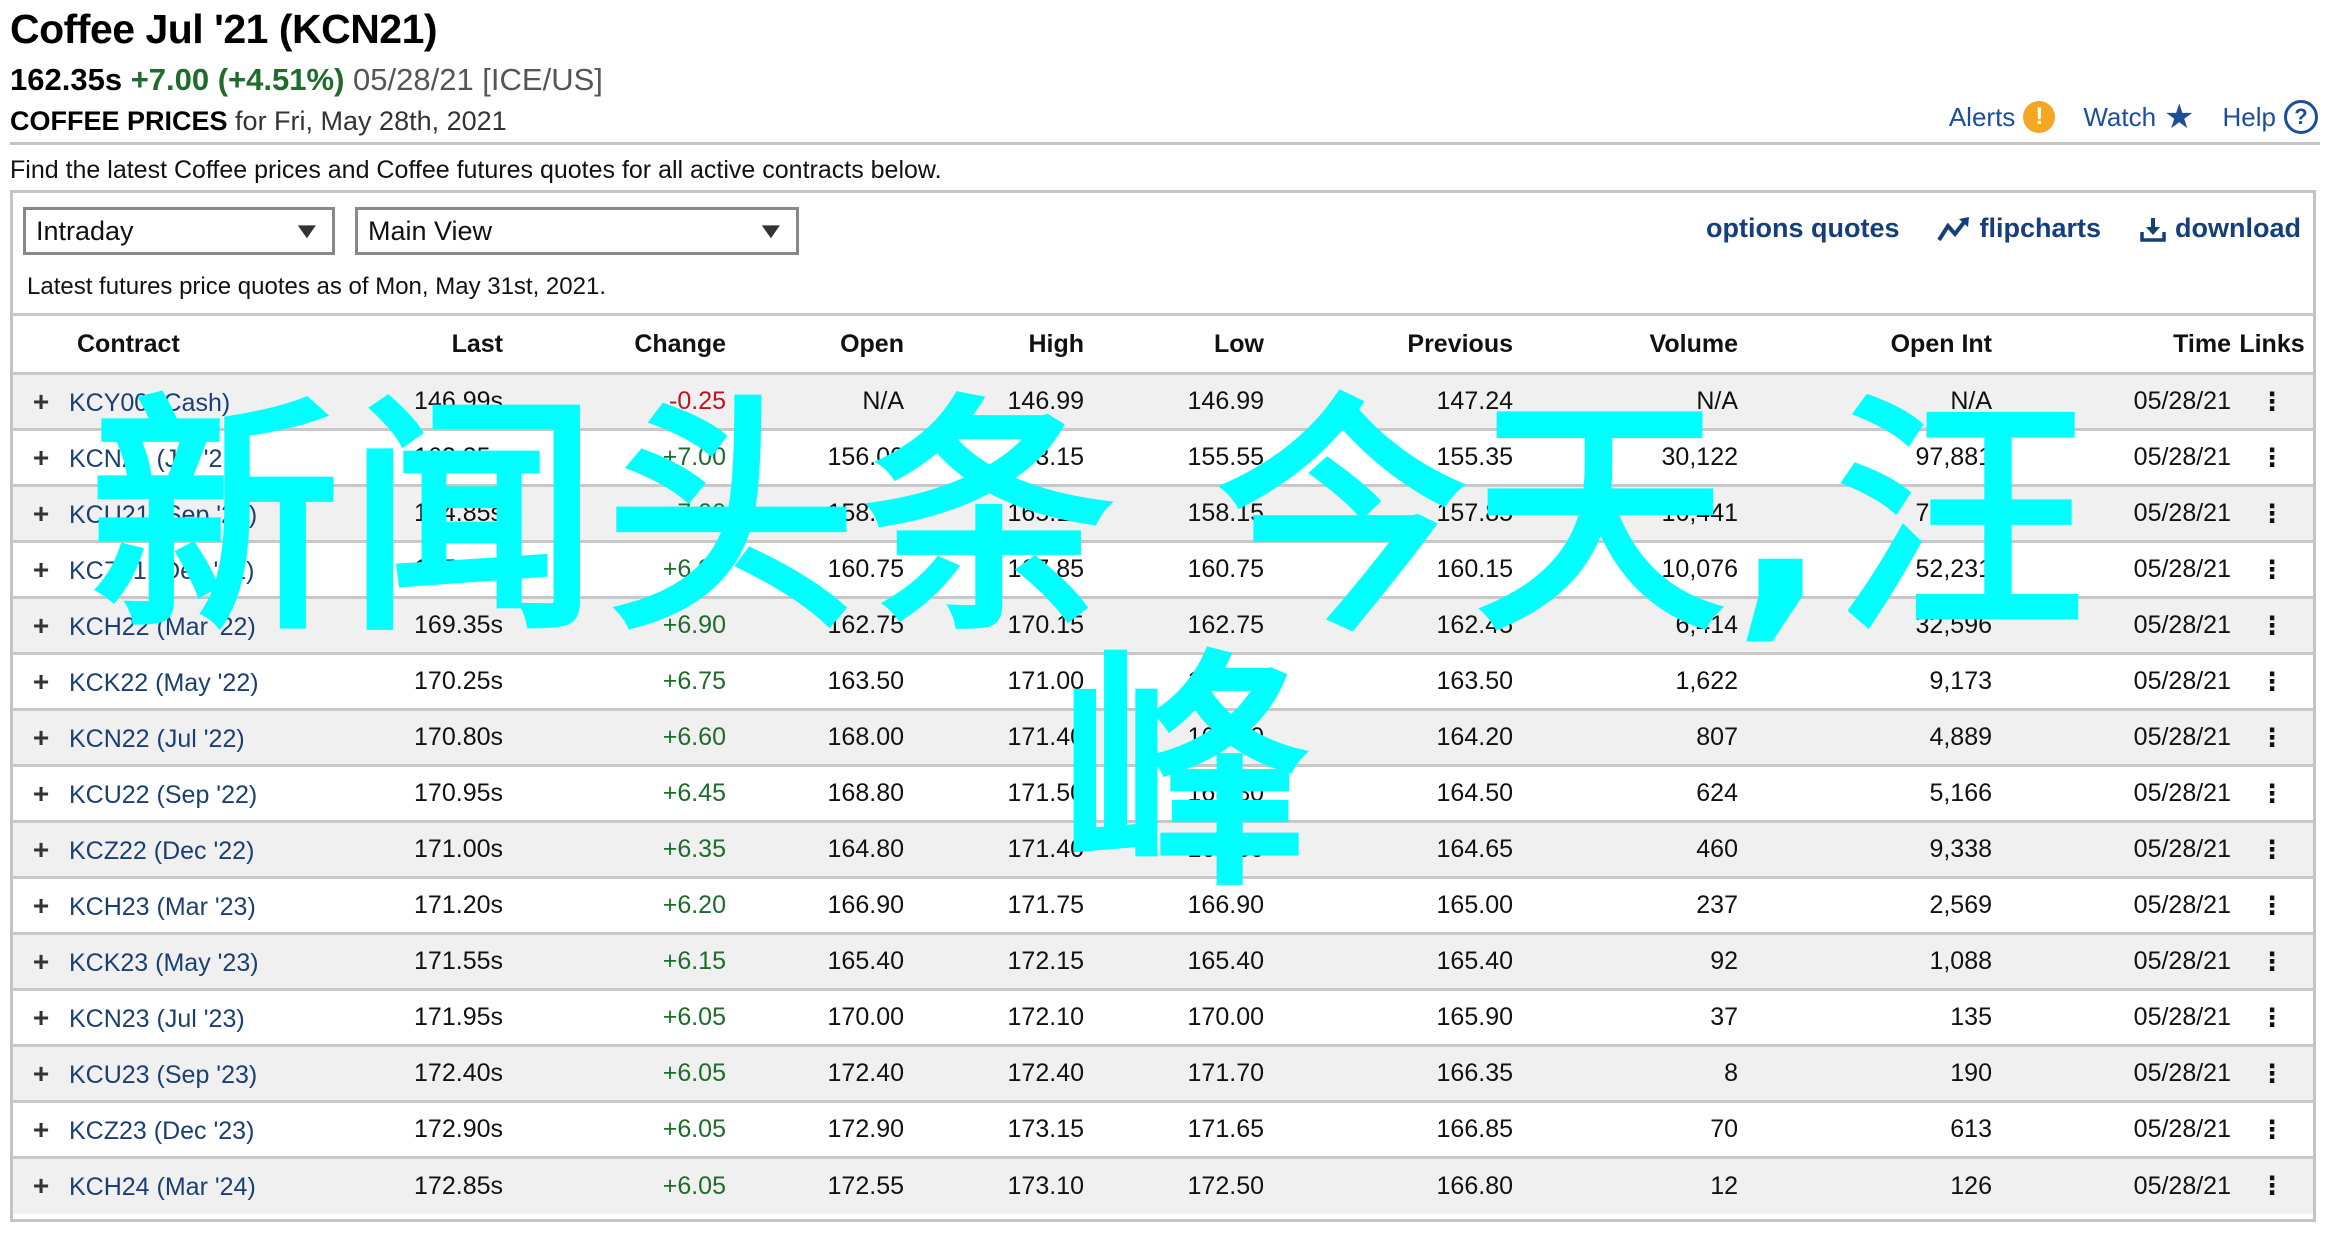  What do you see at coordinates (1388, 1129) in the screenshot?
I see `previous-cell: 166.85` at bounding box center [1388, 1129].